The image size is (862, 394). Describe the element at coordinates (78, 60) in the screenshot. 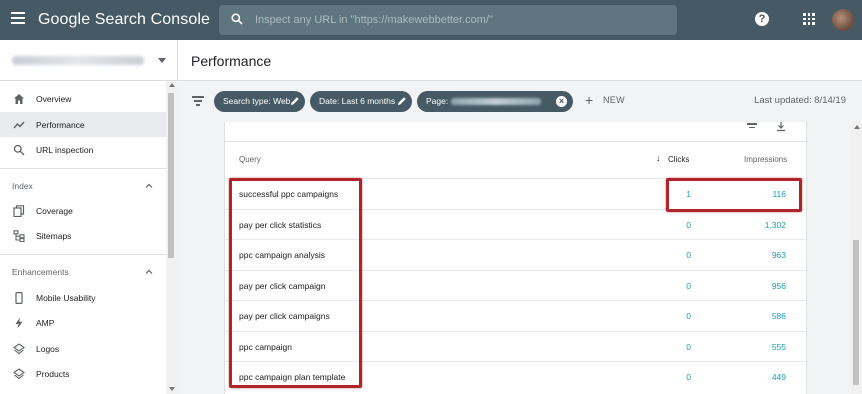

I see `property-name-redacted` at that location.